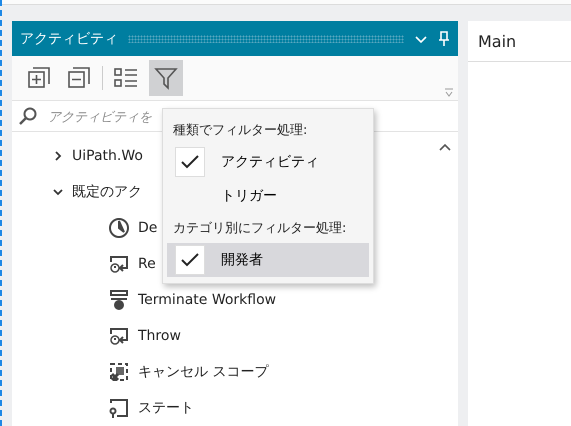  Describe the element at coordinates (240, 131) in the screenshot. I see `menu-header: 種類でフィルター処理:` at that location.